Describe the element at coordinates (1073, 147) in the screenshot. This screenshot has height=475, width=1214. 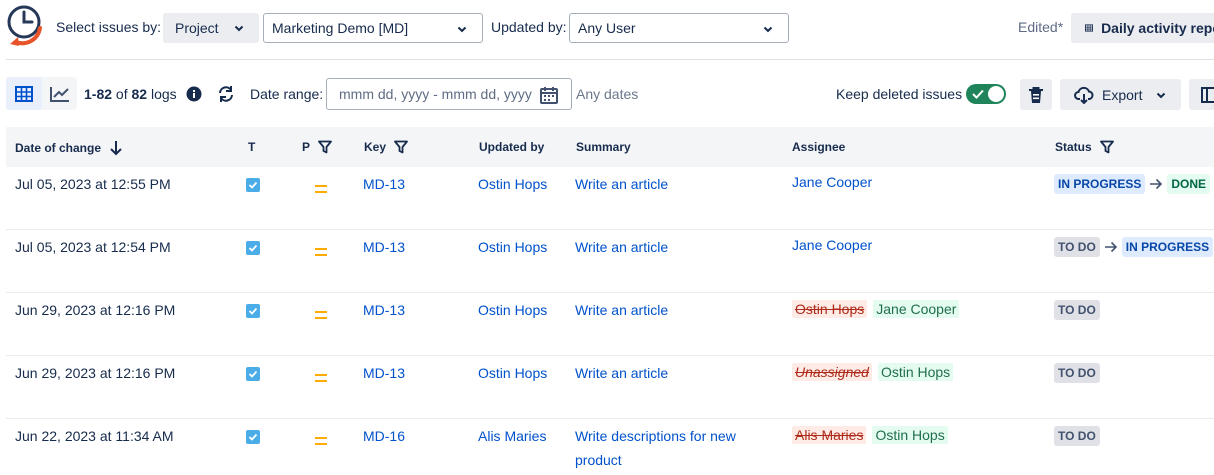
I see `column-status-label: Status` at that location.